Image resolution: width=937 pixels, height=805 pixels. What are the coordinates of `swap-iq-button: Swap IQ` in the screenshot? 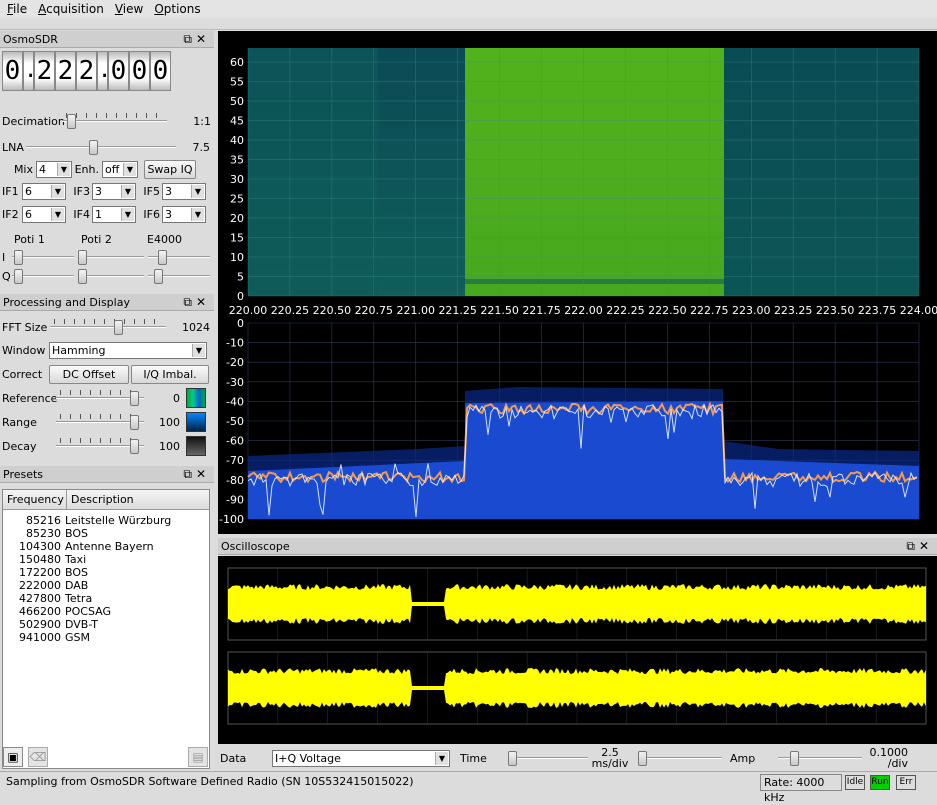 It's located at (170, 169).